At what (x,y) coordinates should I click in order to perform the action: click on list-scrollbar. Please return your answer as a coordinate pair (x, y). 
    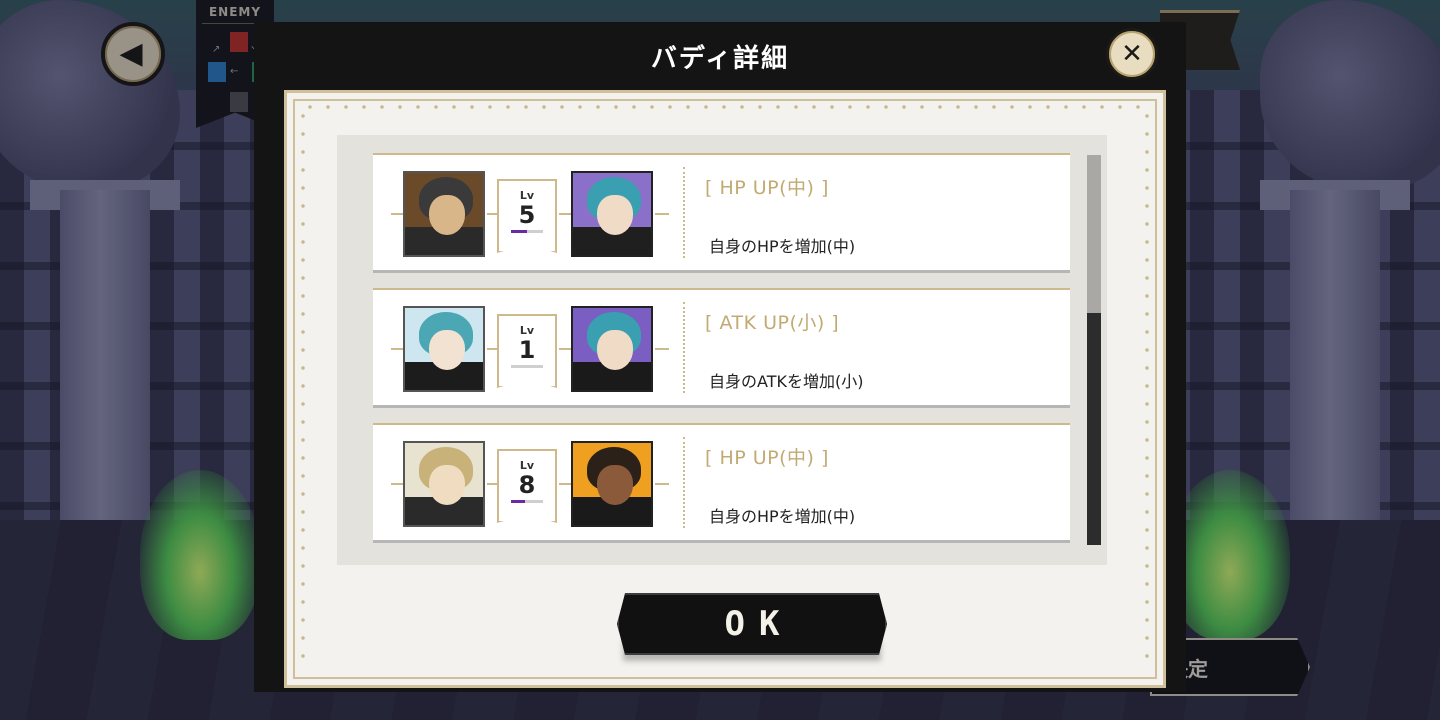
    Looking at the image, I should click on (1094, 350).